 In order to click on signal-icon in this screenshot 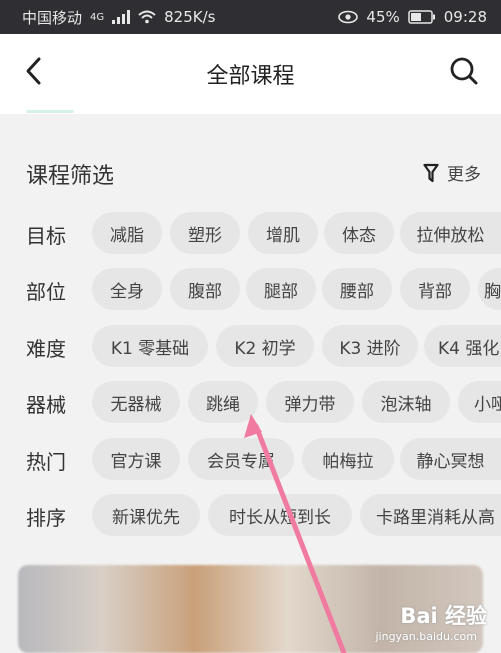, I will do `click(121, 17)`.